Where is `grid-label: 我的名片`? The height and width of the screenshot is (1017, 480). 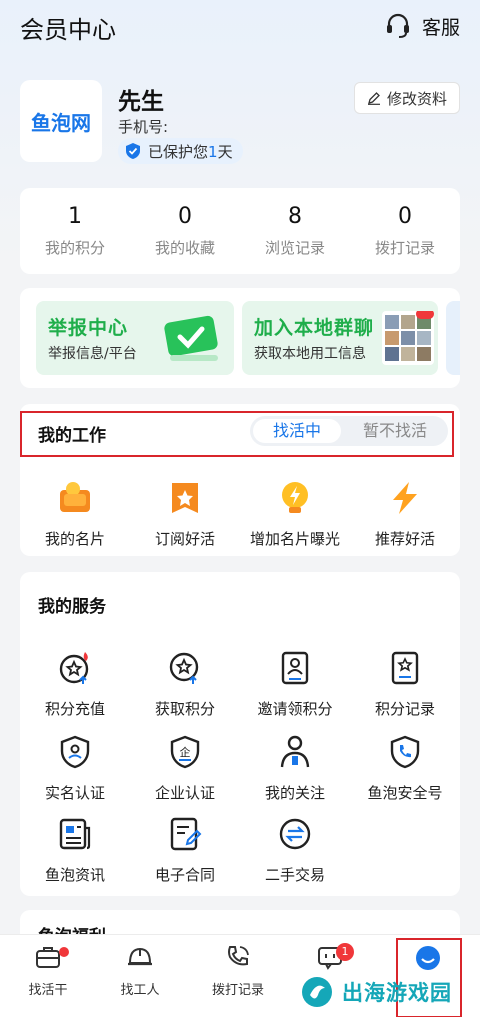
grid-label: 我的名片 is located at coordinates (74, 539).